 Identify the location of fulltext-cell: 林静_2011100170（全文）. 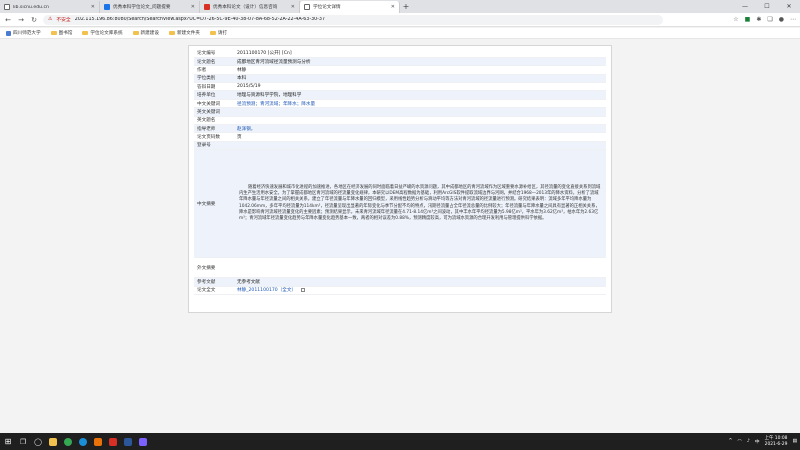
(420, 290).